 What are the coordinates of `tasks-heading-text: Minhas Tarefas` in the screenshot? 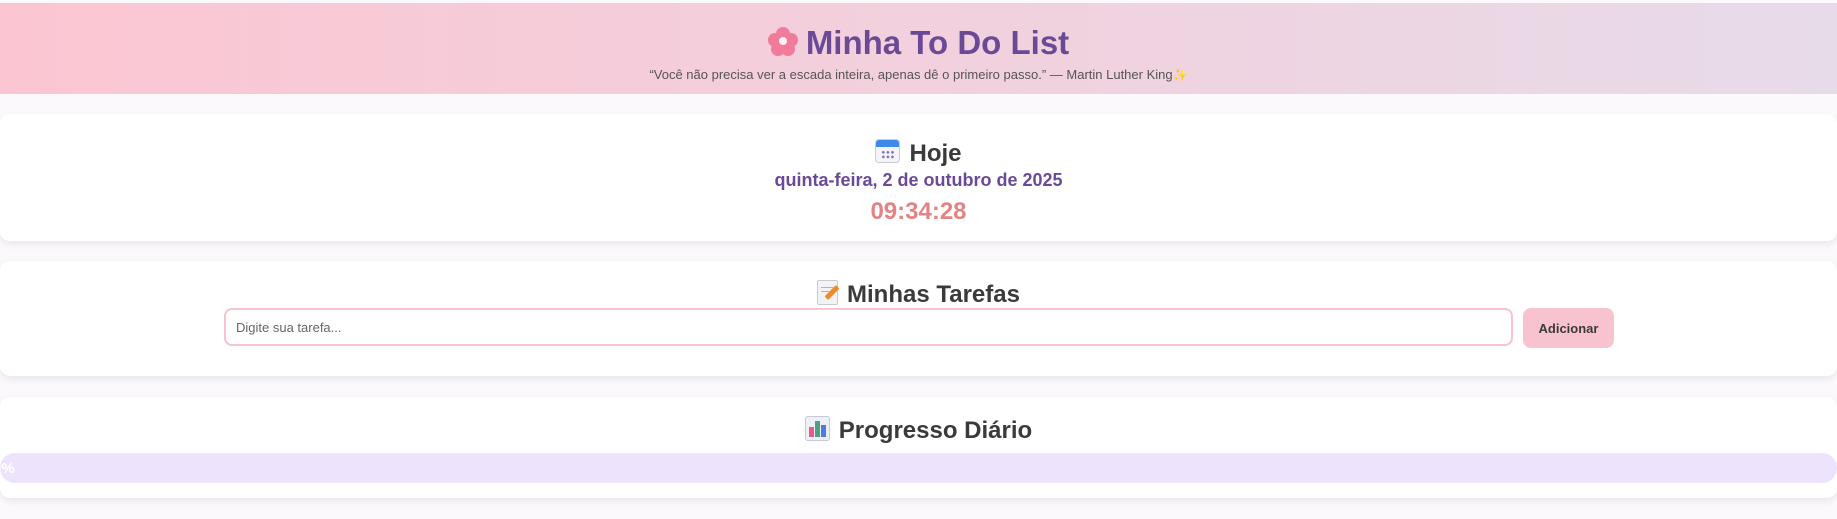 It's located at (933, 294).